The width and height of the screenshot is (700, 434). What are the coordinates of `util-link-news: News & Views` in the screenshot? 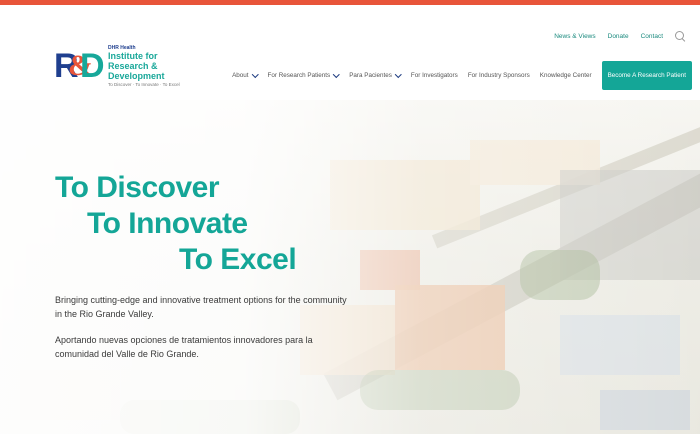 It's located at (574, 36).